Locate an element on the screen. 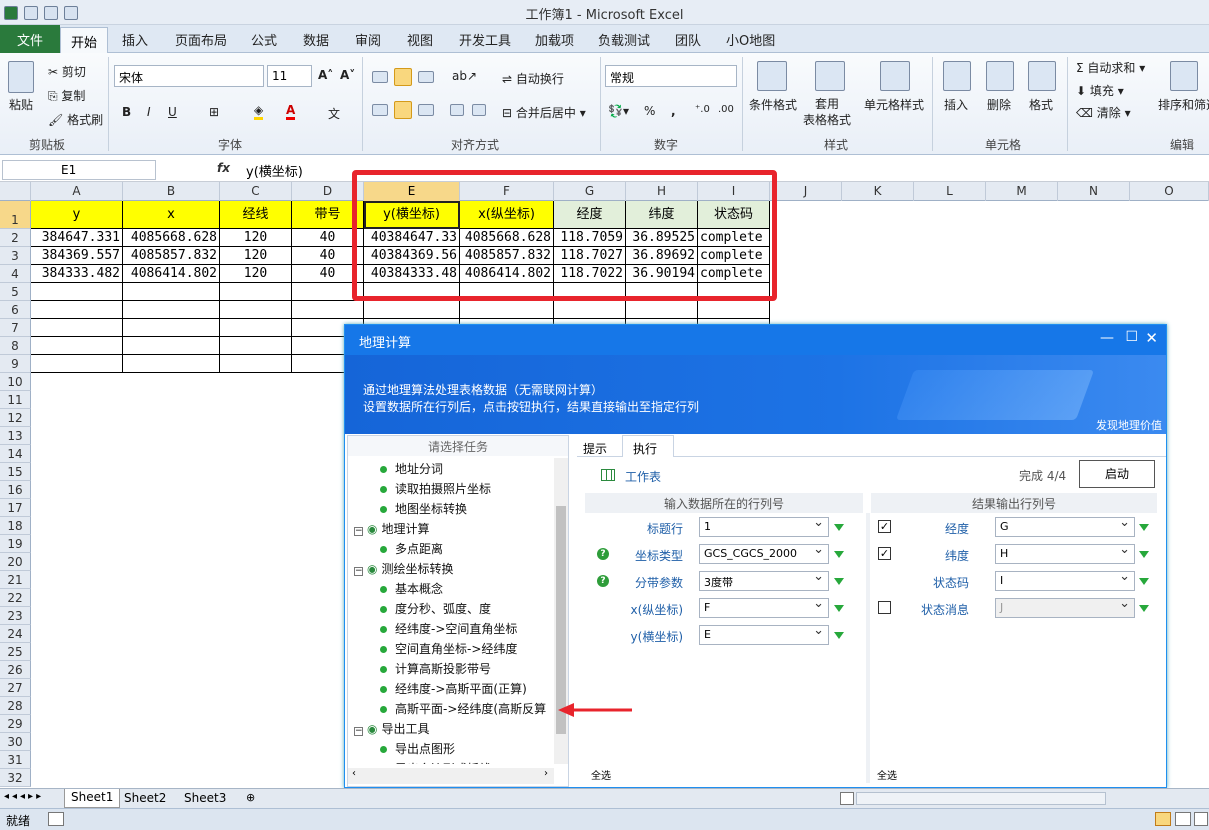 Image resolution: width=1209 pixels, height=830 pixels. row-header-2: 2 is located at coordinates (15, 238).